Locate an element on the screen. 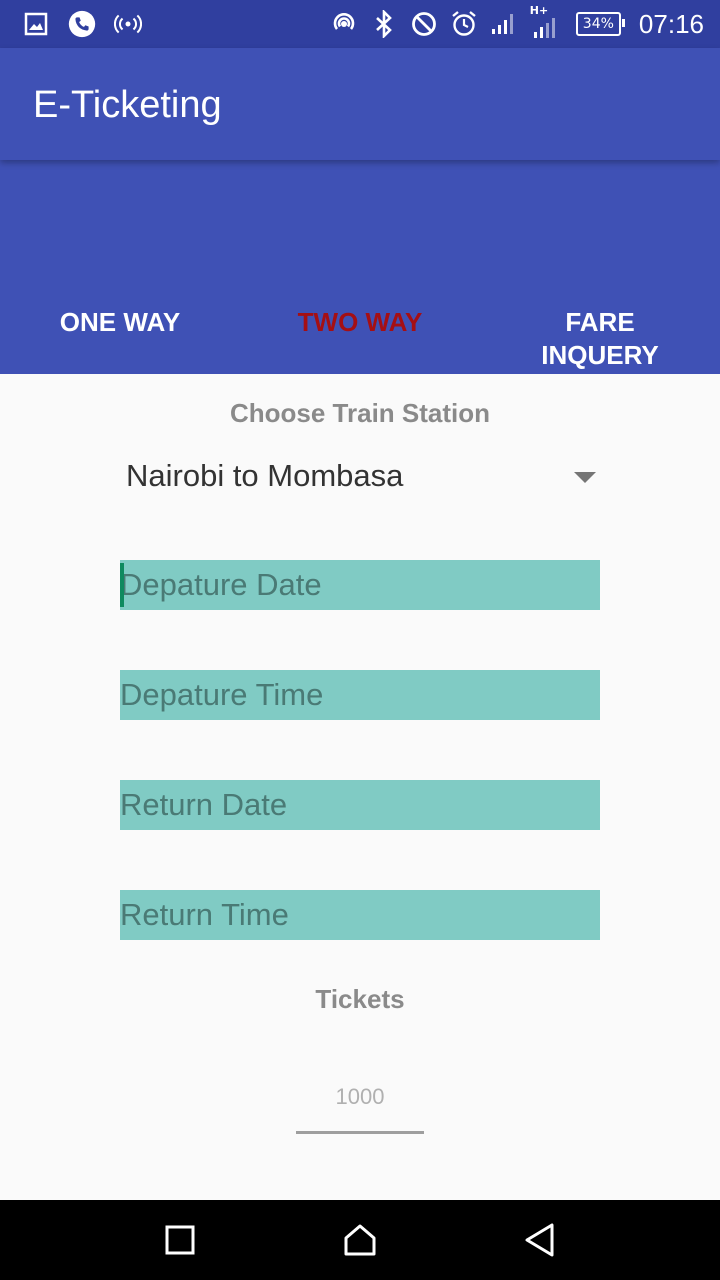  alarm-icon is located at coordinates (464, 24).